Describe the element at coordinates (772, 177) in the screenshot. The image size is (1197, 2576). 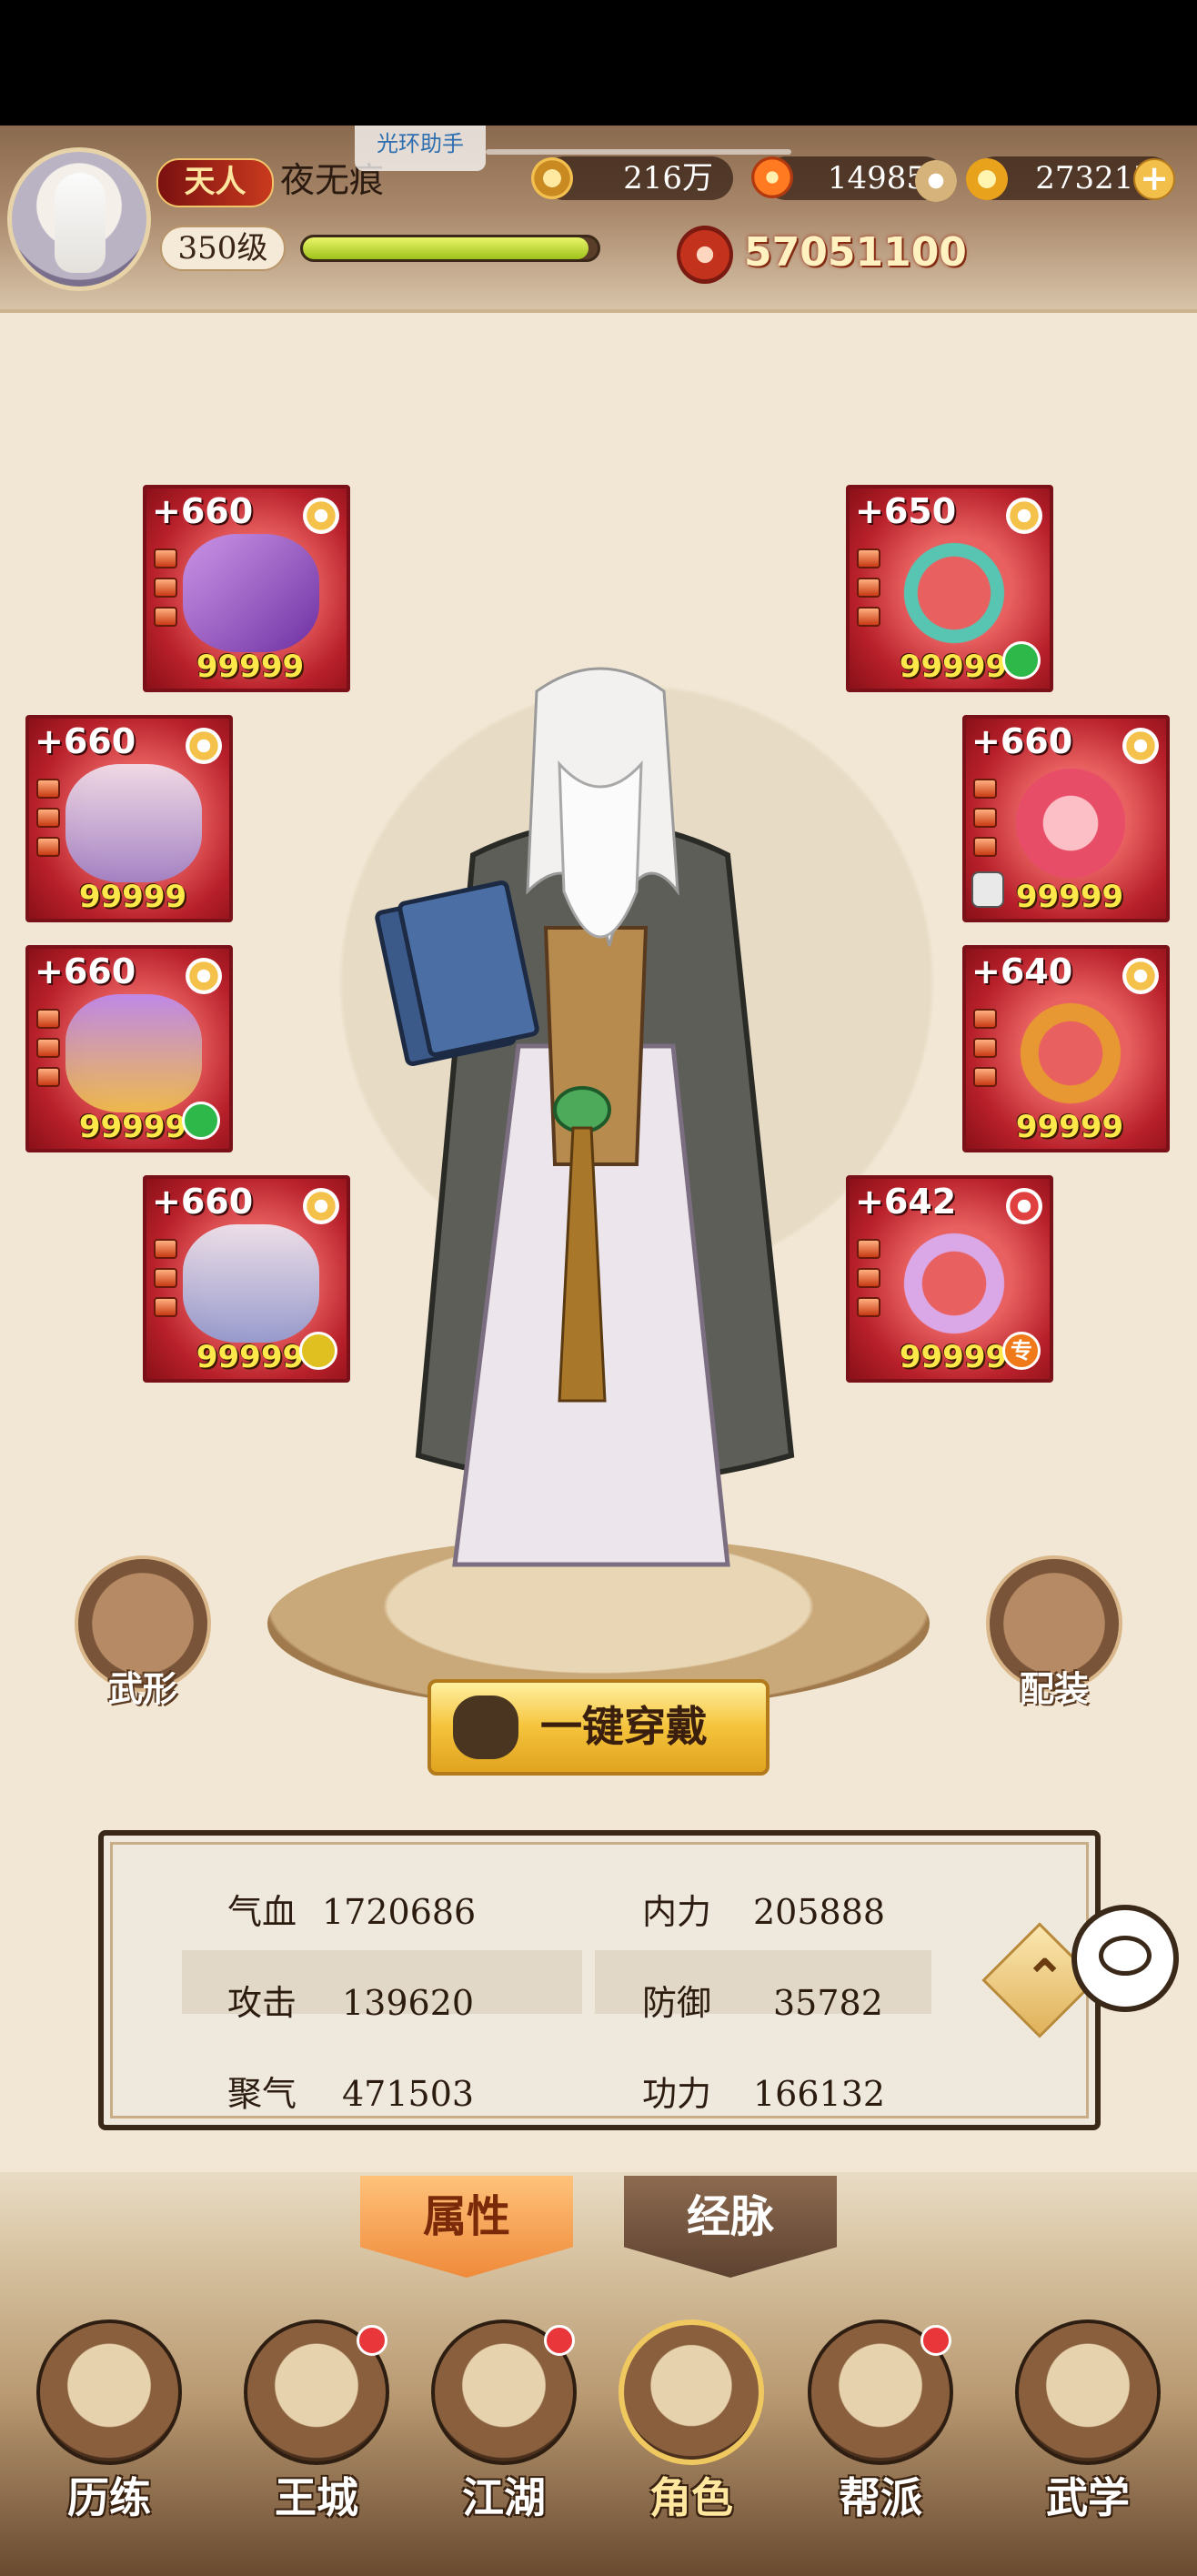
I see `ember-icon` at that location.